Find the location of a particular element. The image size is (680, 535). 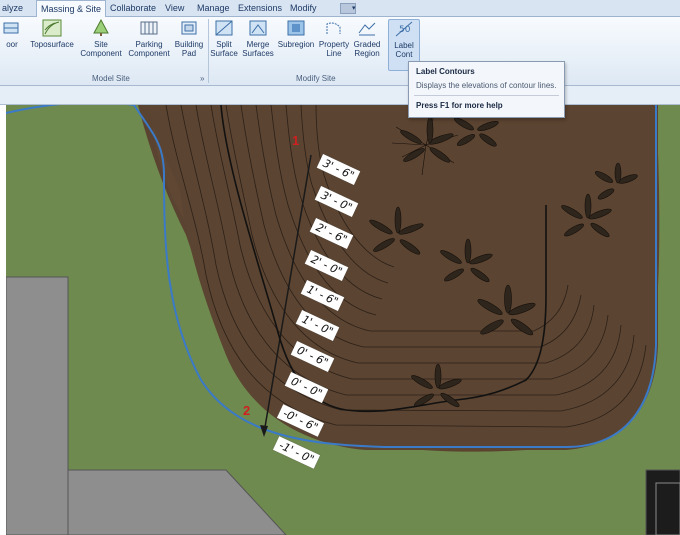

property-line-icon is located at coordinates (333, 28).